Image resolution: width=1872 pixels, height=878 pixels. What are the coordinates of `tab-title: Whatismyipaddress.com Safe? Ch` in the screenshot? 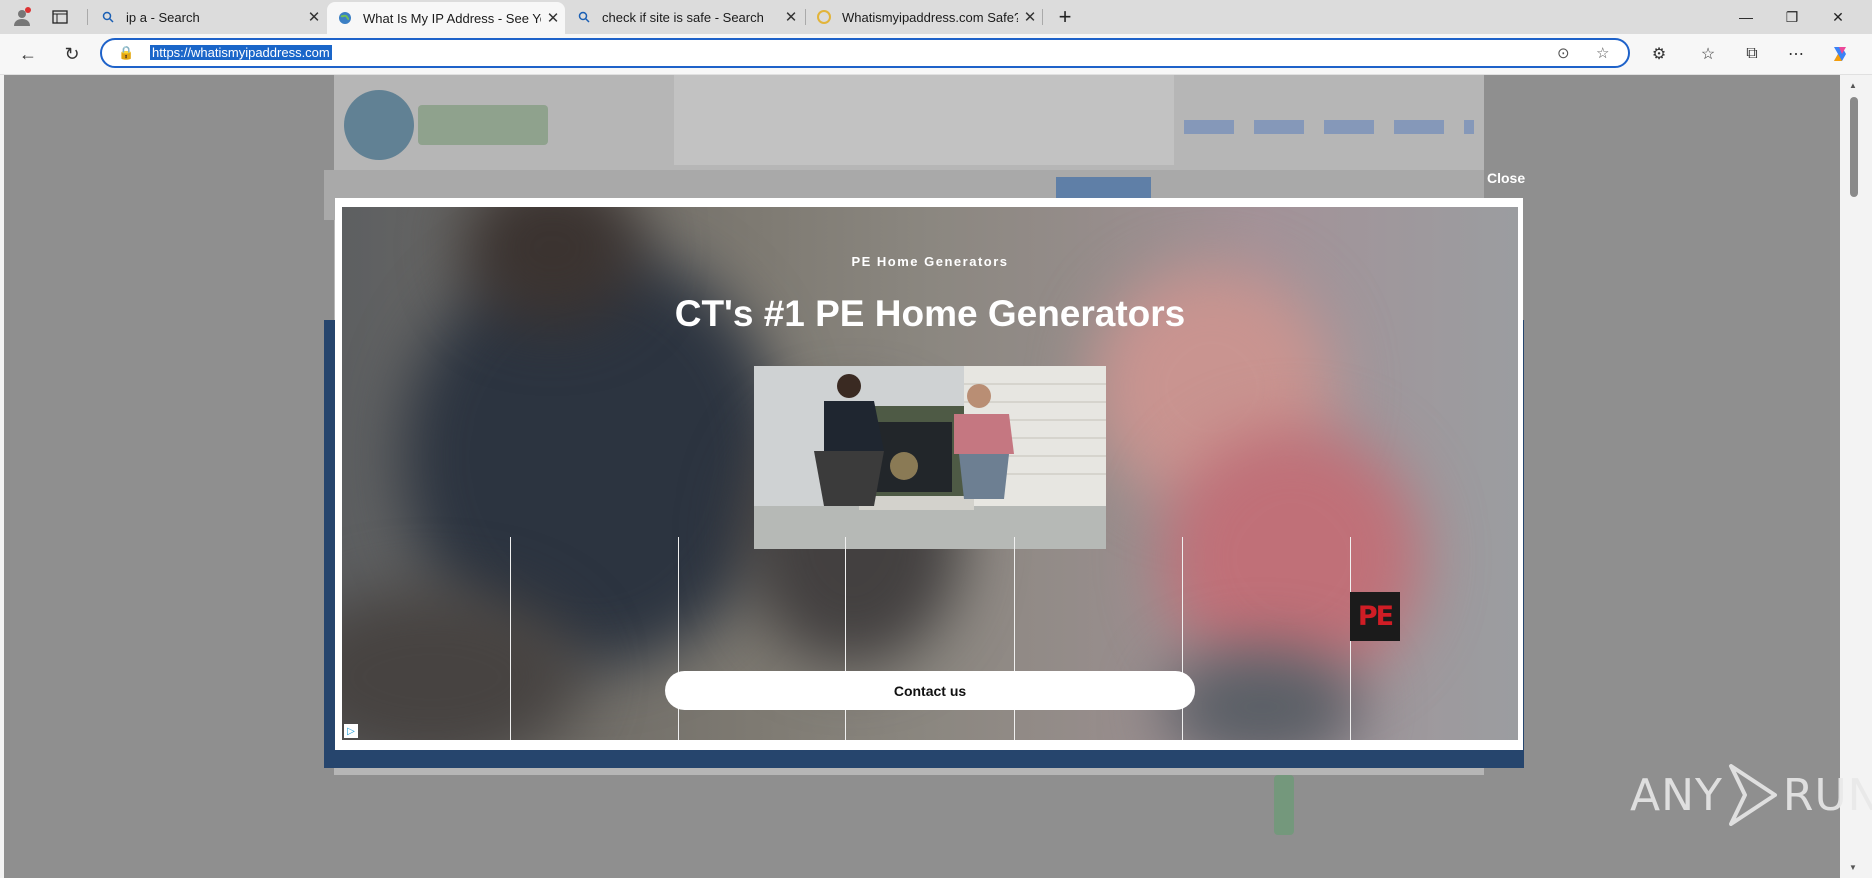 It's located at (930, 17).